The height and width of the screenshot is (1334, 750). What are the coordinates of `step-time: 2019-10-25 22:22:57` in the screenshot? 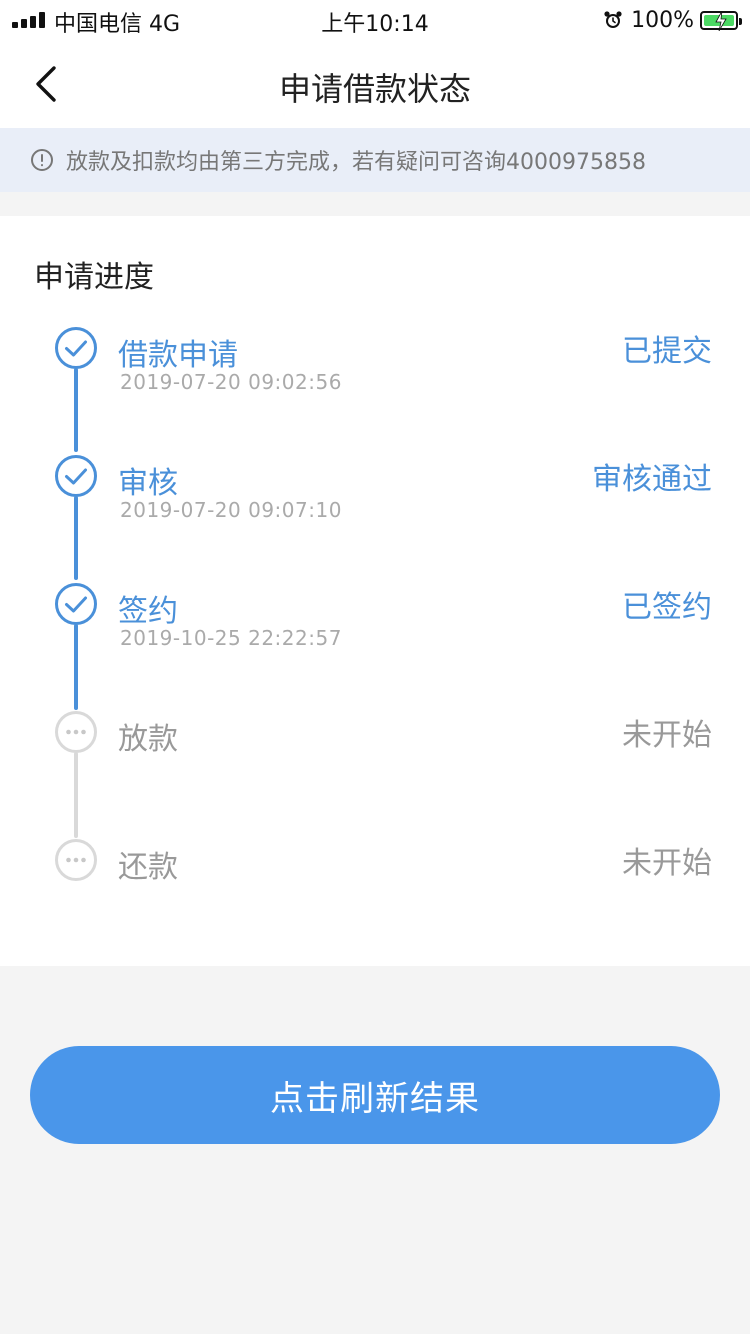 It's located at (231, 638).